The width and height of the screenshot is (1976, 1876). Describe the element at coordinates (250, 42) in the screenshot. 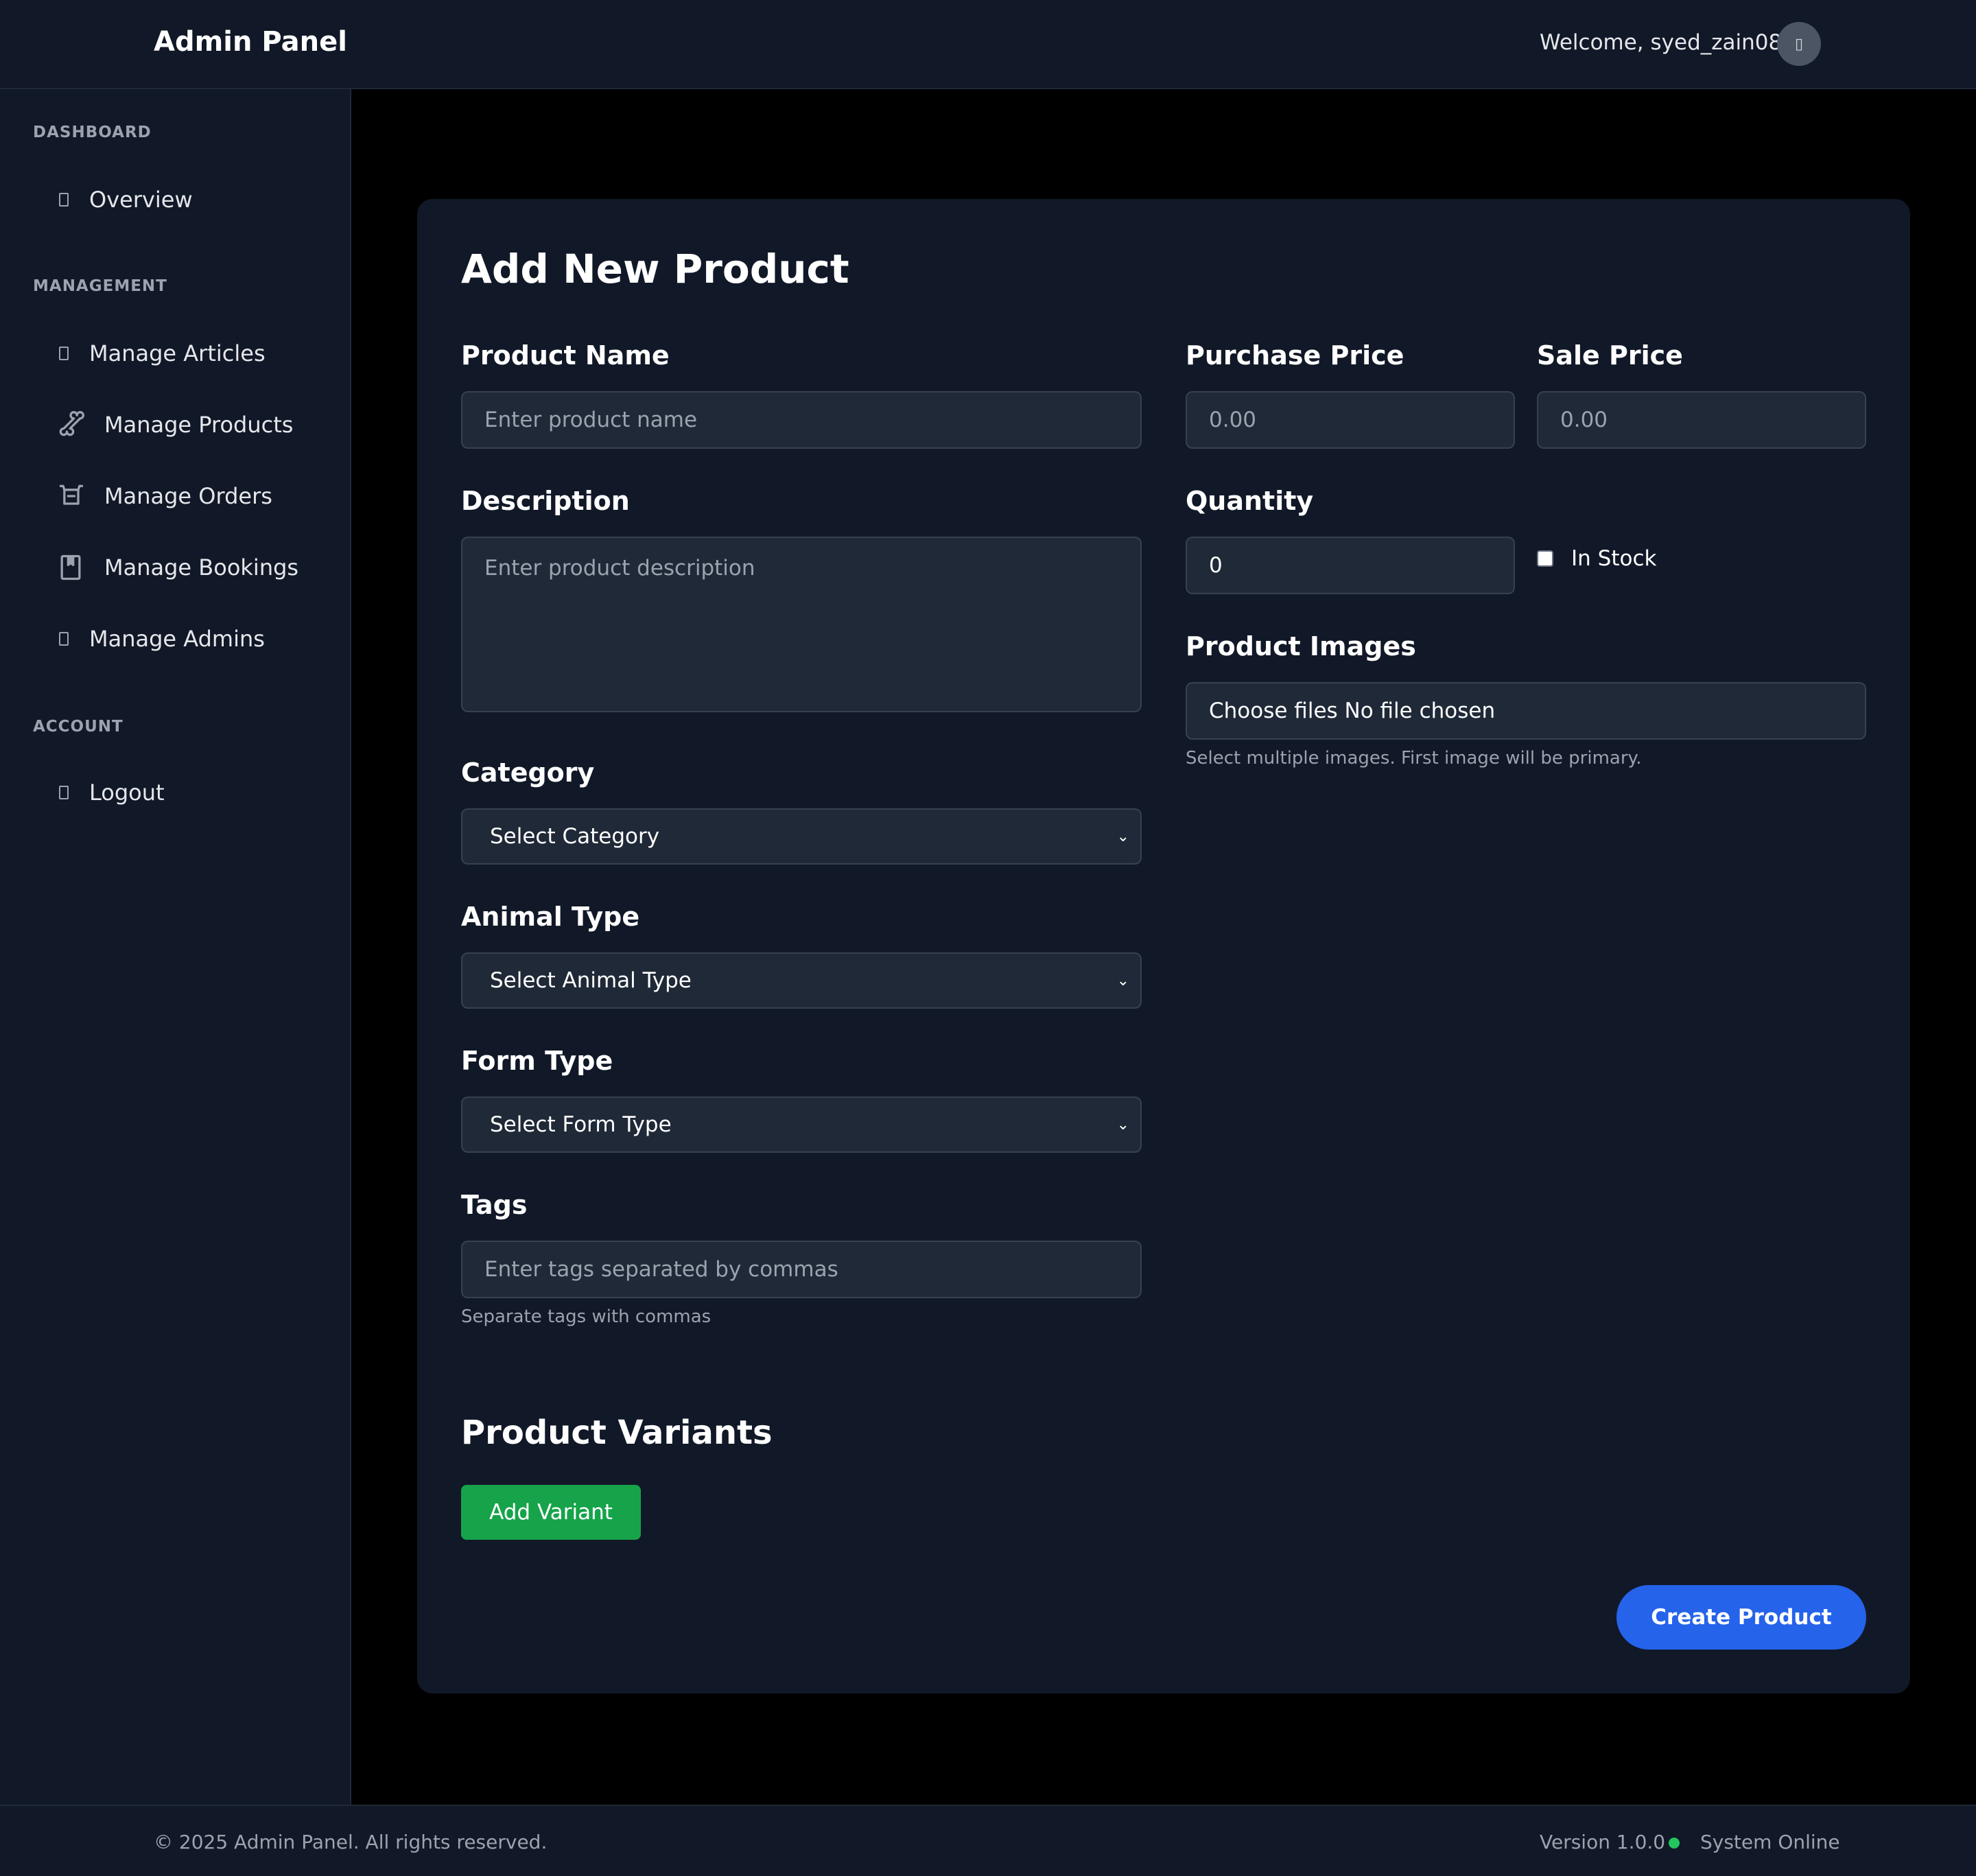

I see `brand-title: Admin Panel` at that location.